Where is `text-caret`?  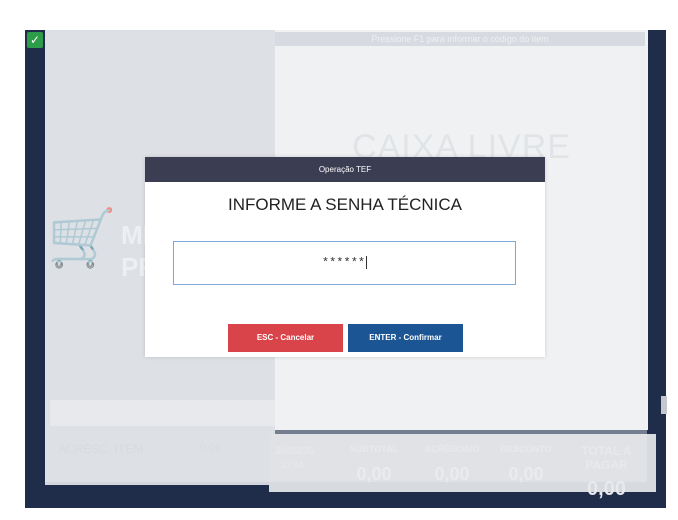 text-caret is located at coordinates (367, 263).